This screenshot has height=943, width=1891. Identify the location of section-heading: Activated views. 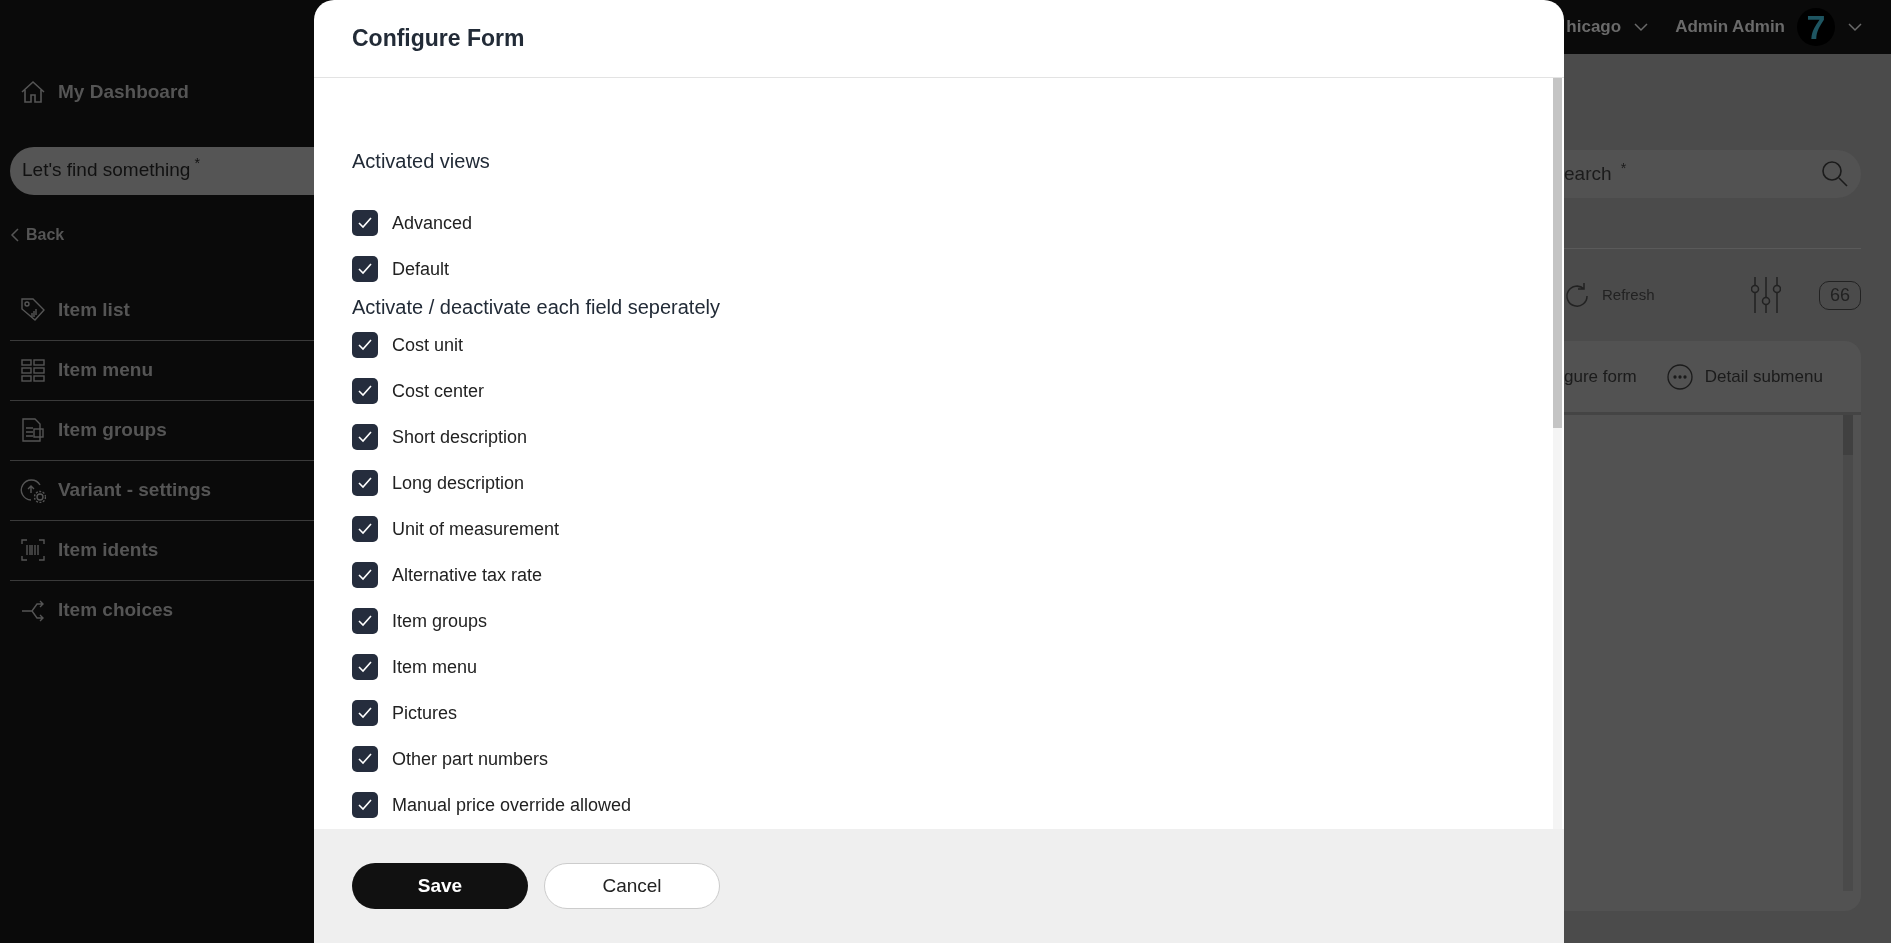
(421, 161).